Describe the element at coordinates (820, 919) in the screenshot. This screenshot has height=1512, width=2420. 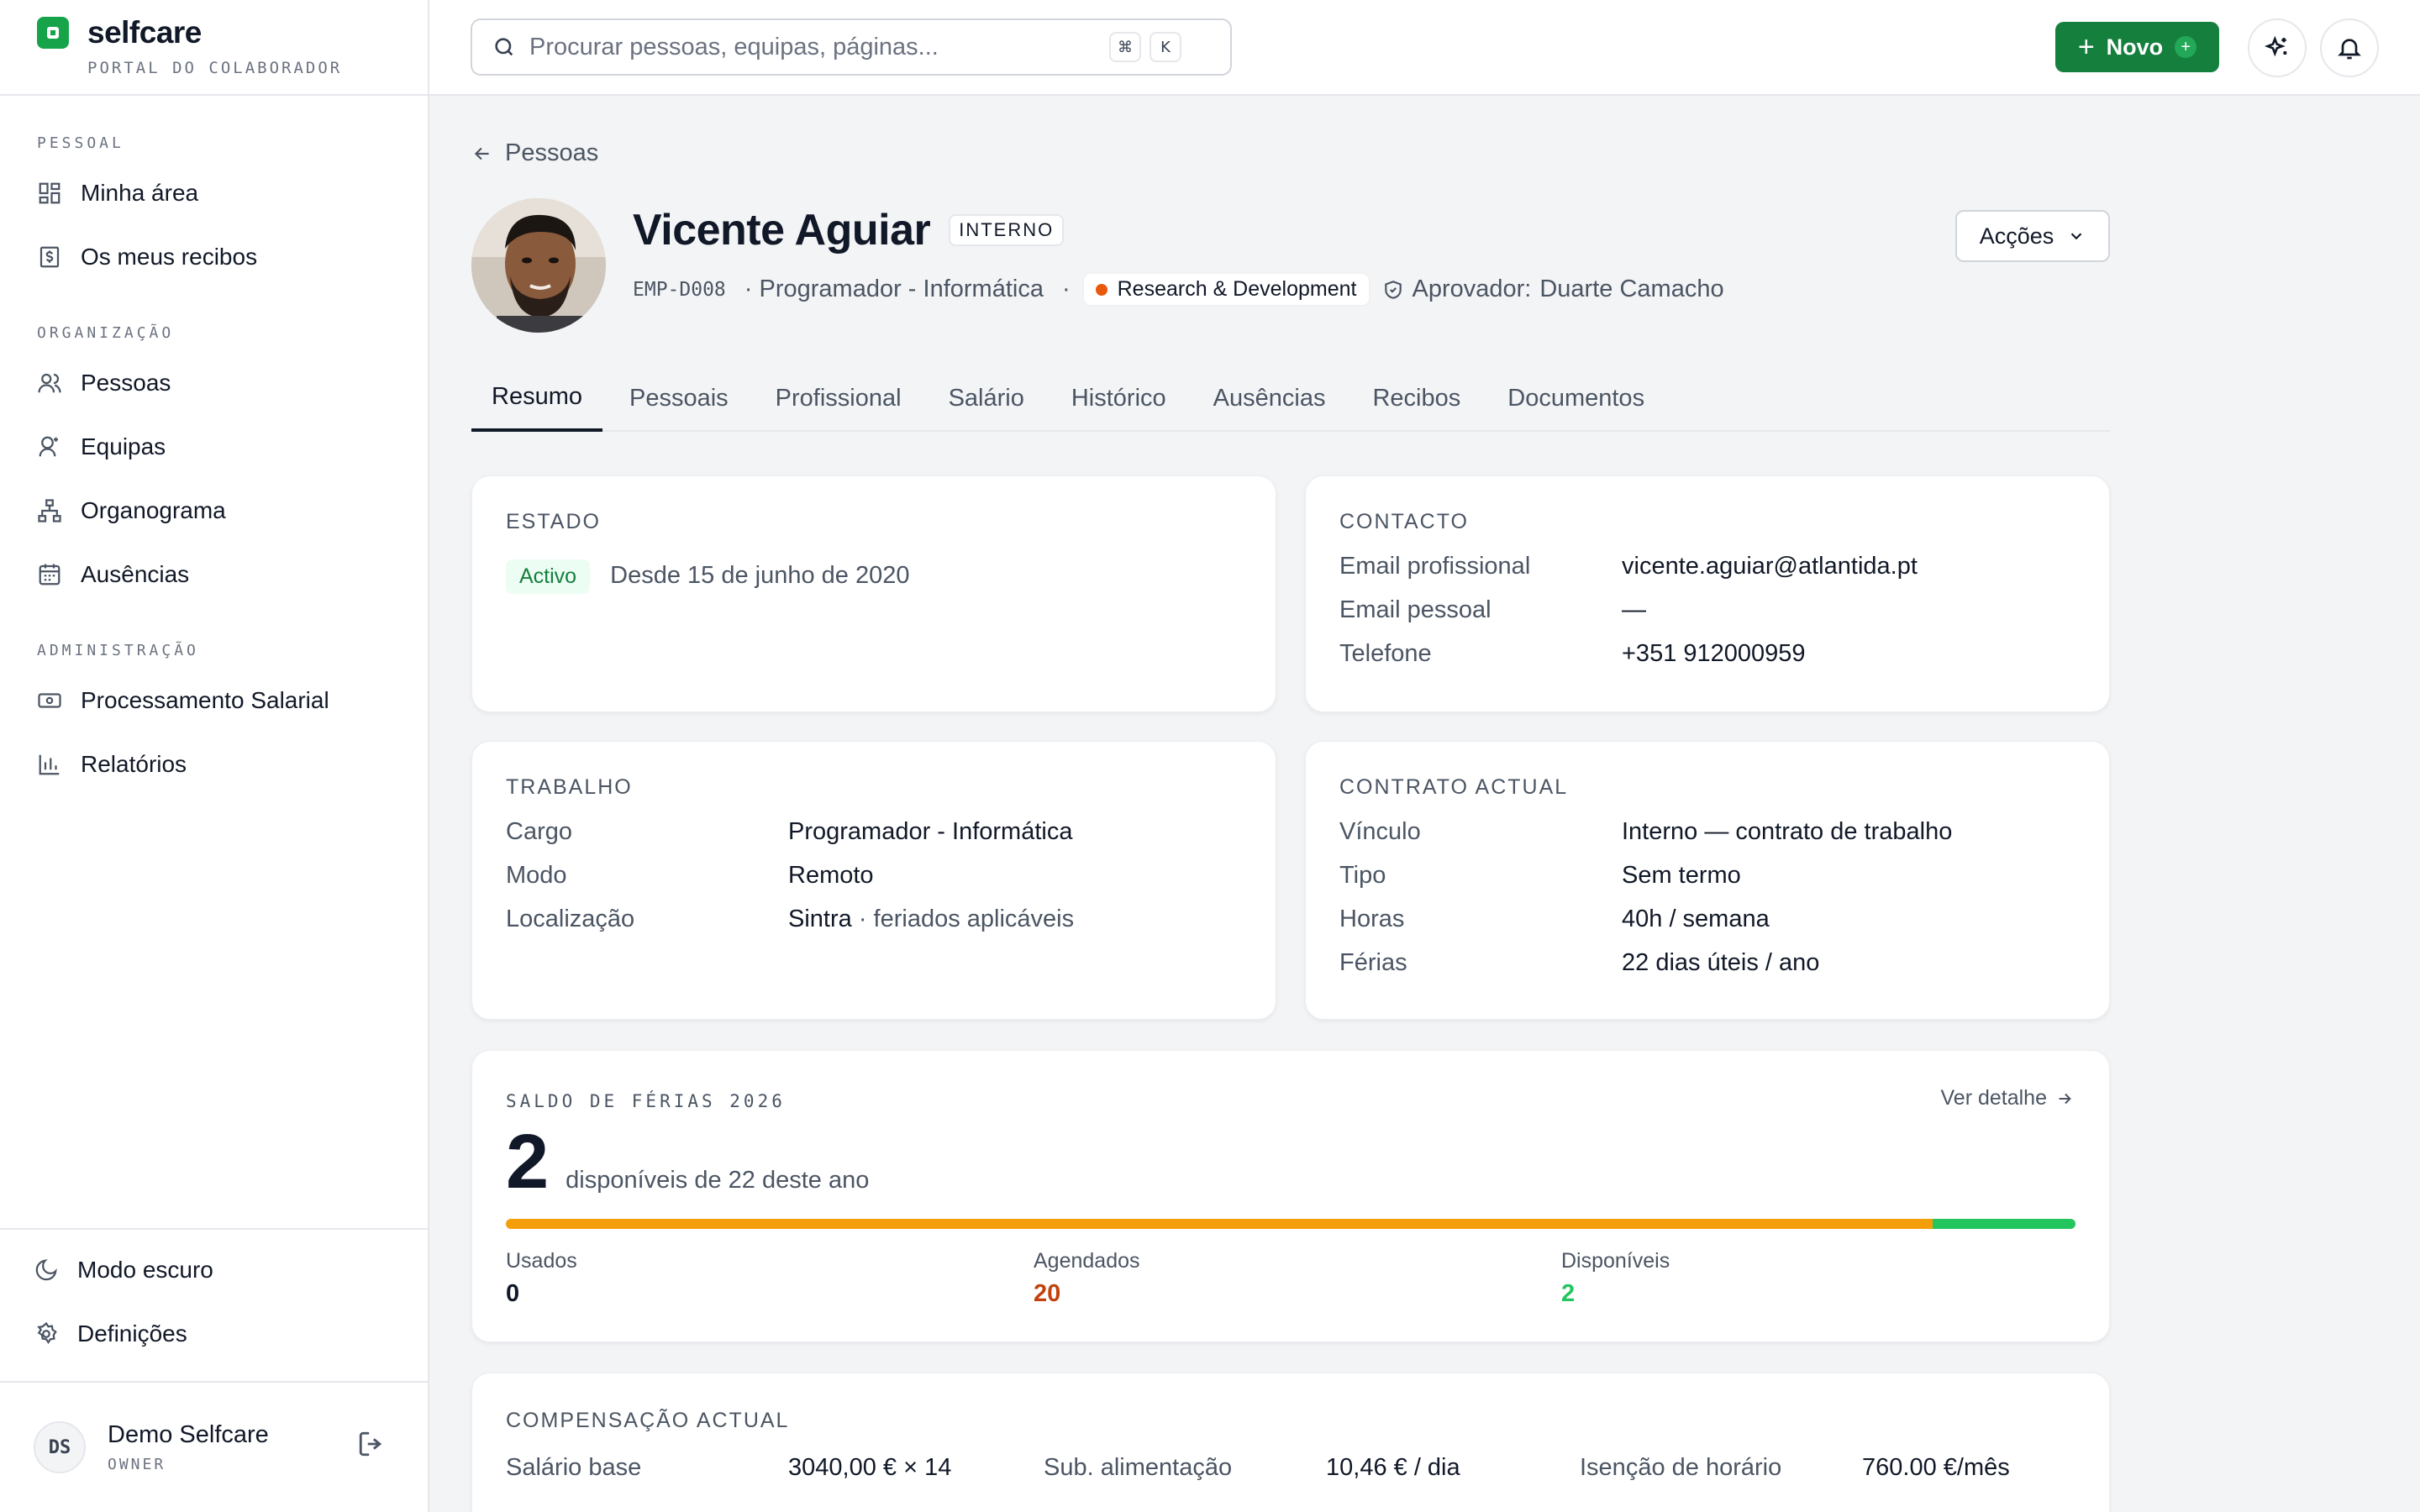
I see `work-value: Sintra` at that location.